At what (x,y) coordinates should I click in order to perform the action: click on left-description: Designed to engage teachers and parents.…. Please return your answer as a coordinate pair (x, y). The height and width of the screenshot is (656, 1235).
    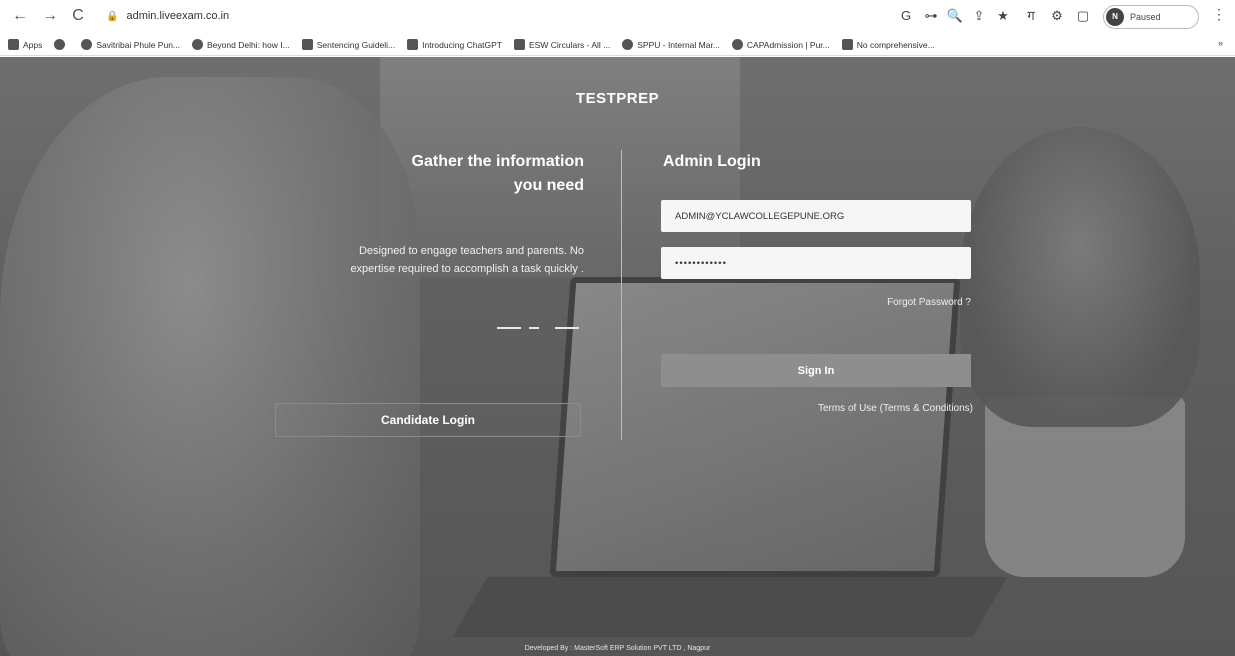
    Looking at the image, I should click on (427, 260).